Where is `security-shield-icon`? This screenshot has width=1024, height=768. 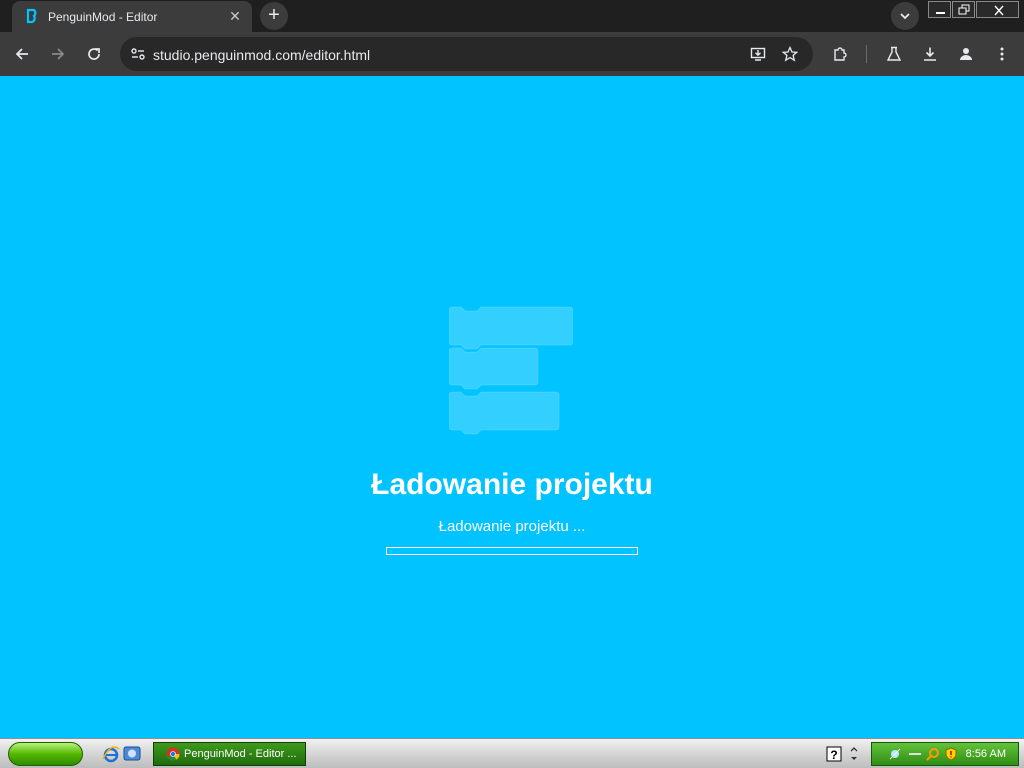 security-shield-icon is located at coordinates (951, 754).